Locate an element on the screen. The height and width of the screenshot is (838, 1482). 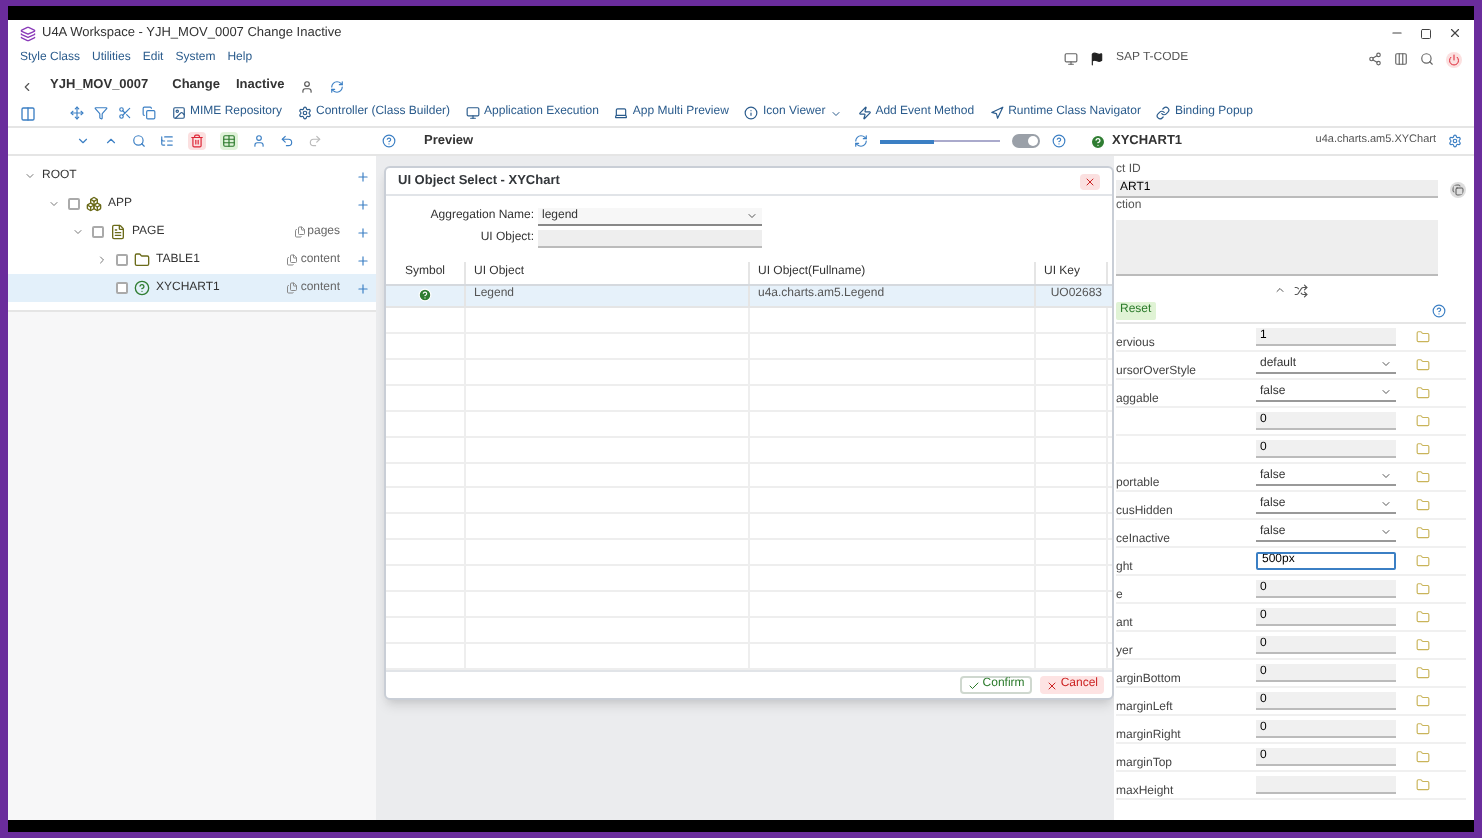
property-input is located at coordinates (1326, 785).